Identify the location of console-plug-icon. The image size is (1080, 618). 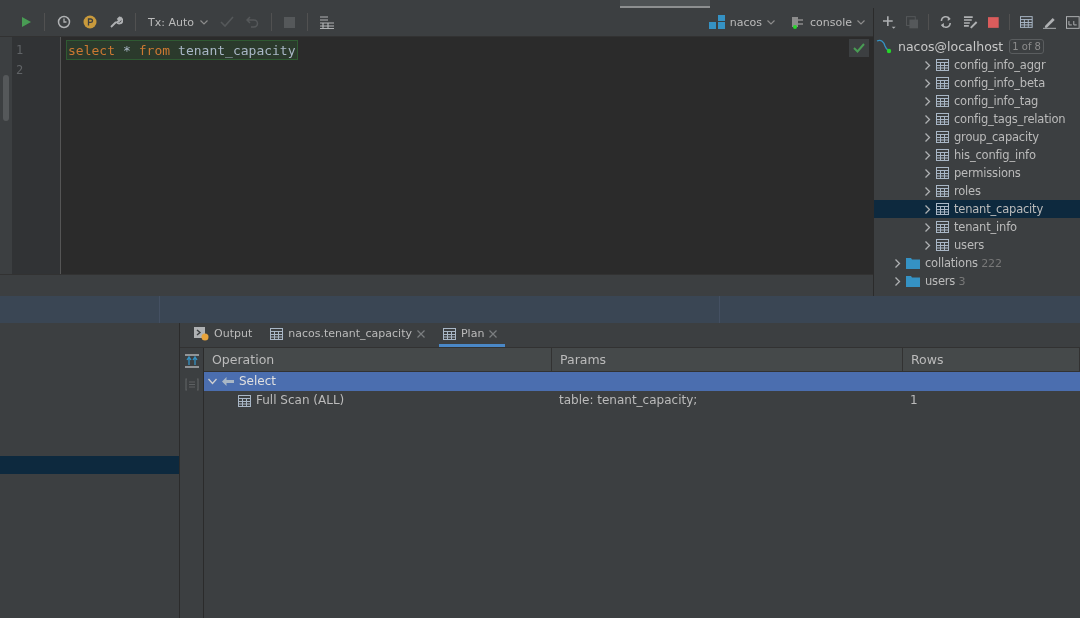
(797, 22).